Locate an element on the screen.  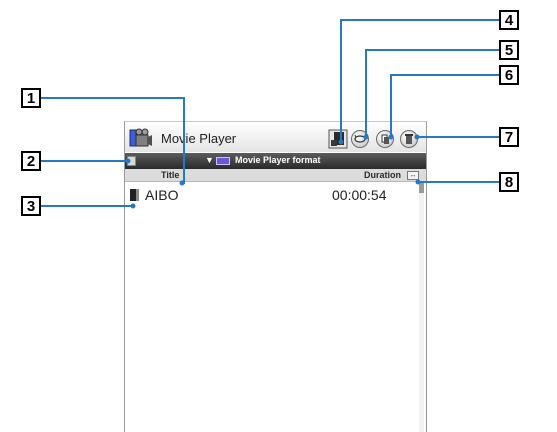
sort-icon: ↔ is located at coordinates (413, 175).